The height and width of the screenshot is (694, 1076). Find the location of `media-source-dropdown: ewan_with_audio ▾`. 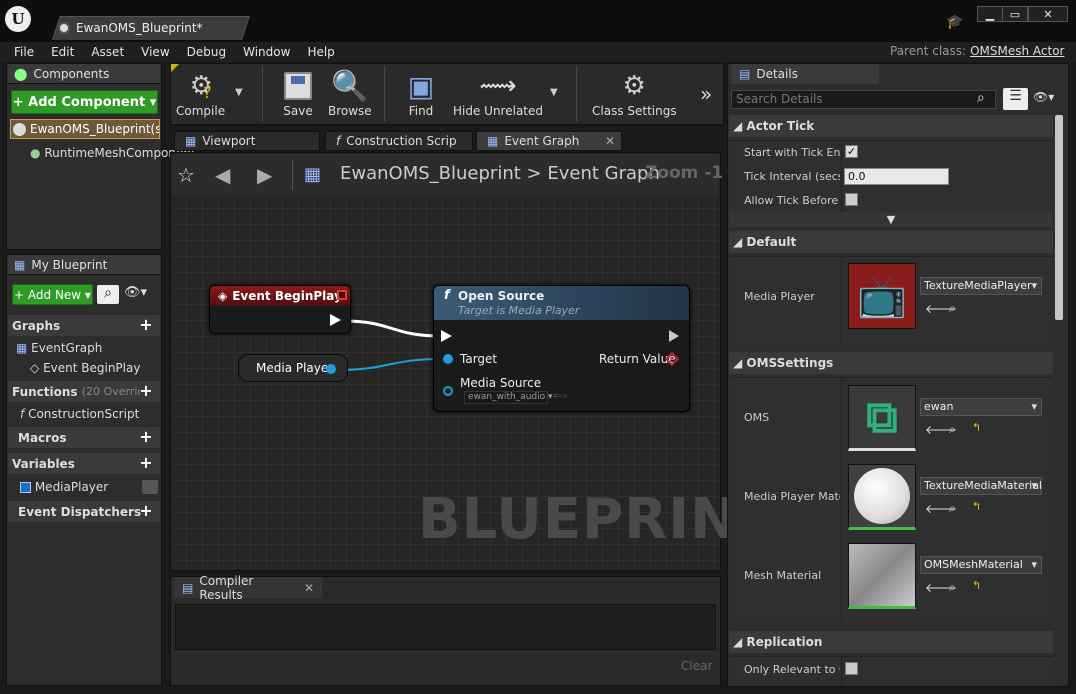

media-source-dropdown: ewan_with_audio ▾ is located at coordinates (508, 397).